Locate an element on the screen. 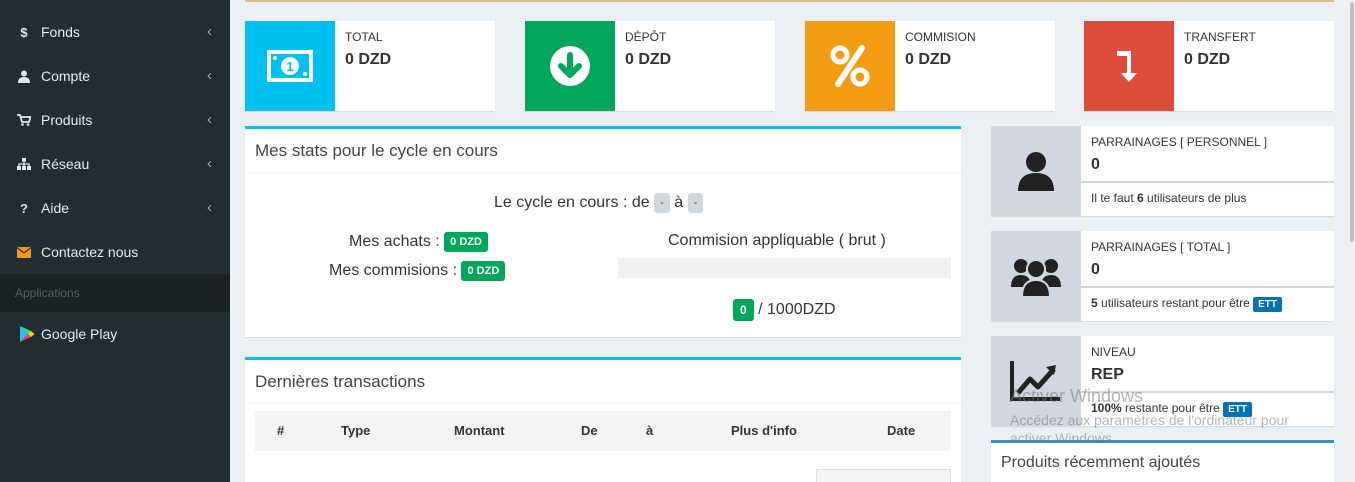 The image size is (1355, 482). percent-icon is located at coordinates (850, 66).